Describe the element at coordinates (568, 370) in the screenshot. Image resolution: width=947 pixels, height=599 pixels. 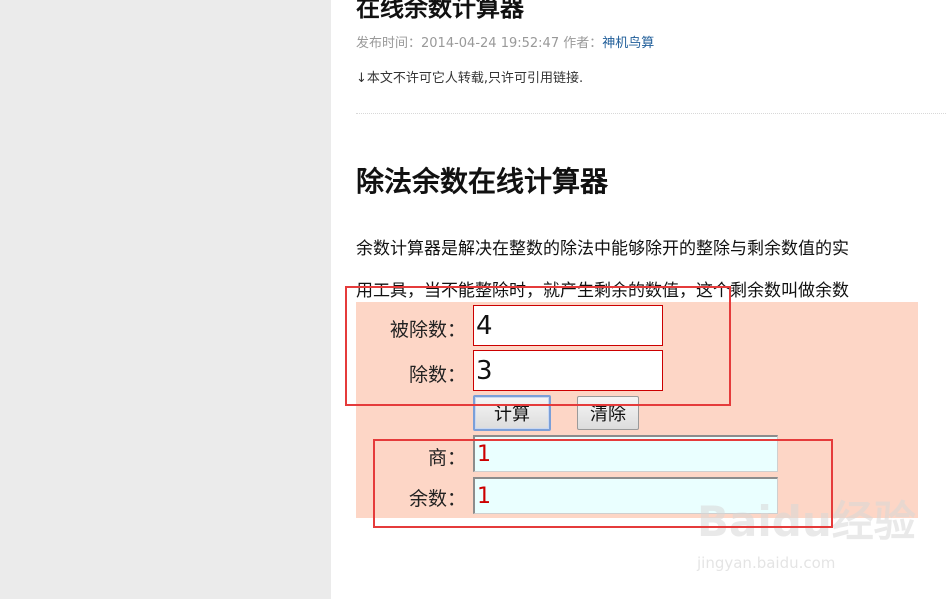
I see `divisor-input` at that location.